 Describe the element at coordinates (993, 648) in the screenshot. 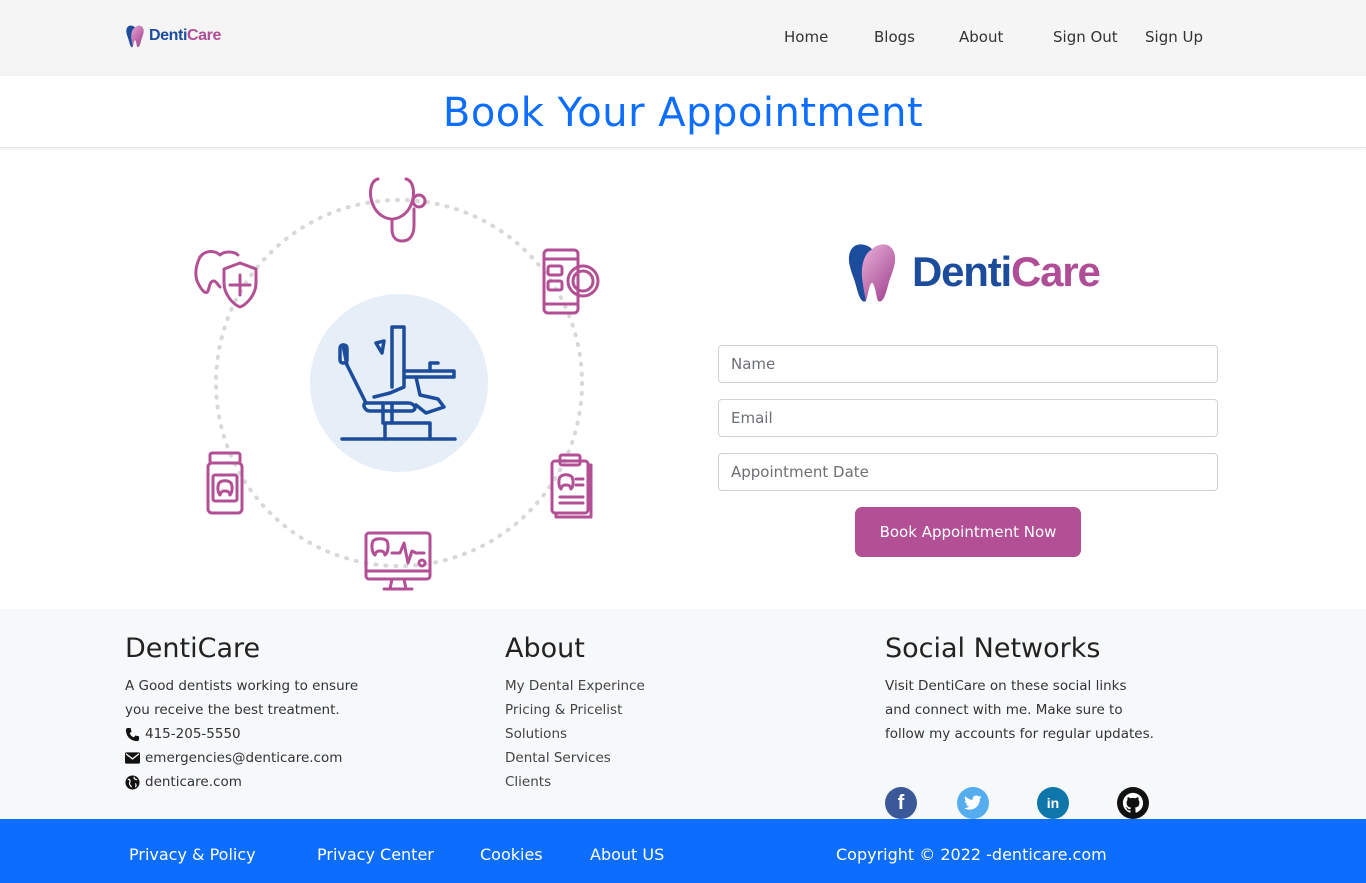

I see `footer-social-heading: Social Networks` at that location.